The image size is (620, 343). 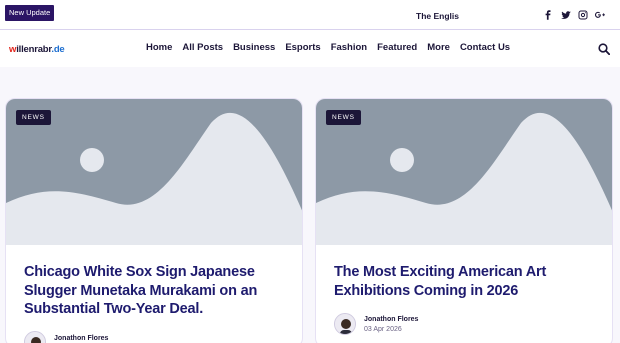 What do you see at coordinates (159, 47) in the screenshot?
I see `nav-item-home: Home` at bounding box center [159, 47].